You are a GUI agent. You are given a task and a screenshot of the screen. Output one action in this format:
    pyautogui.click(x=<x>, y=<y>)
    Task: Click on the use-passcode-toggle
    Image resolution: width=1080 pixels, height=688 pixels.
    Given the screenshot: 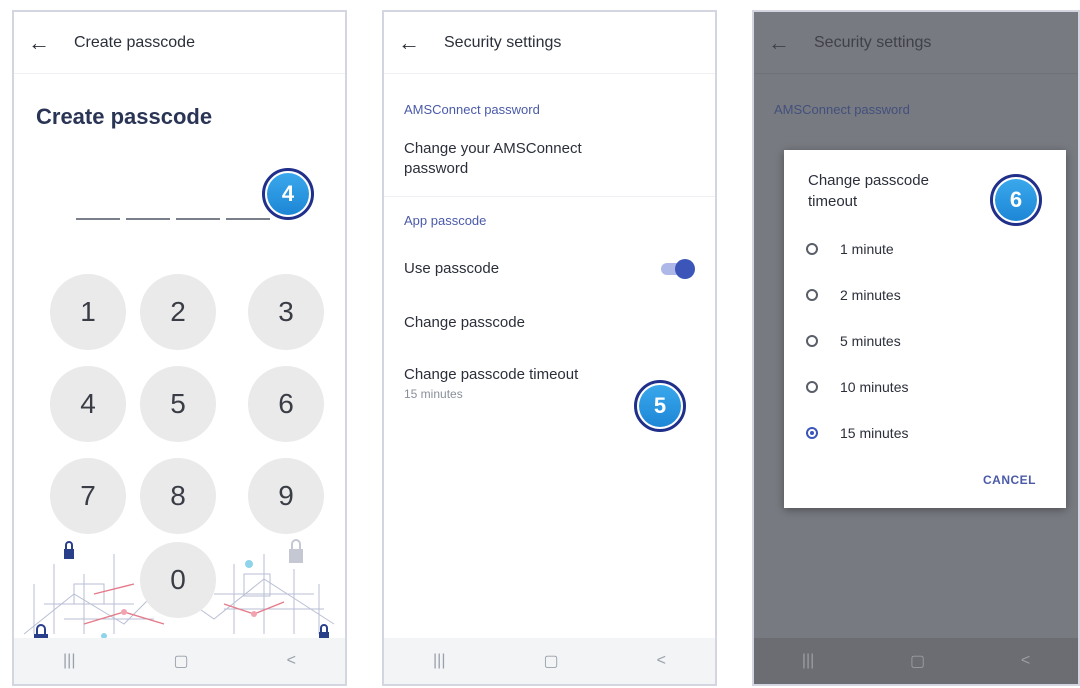 What is the action you would take?
    pyautogui.click(x=678, y=268)
    